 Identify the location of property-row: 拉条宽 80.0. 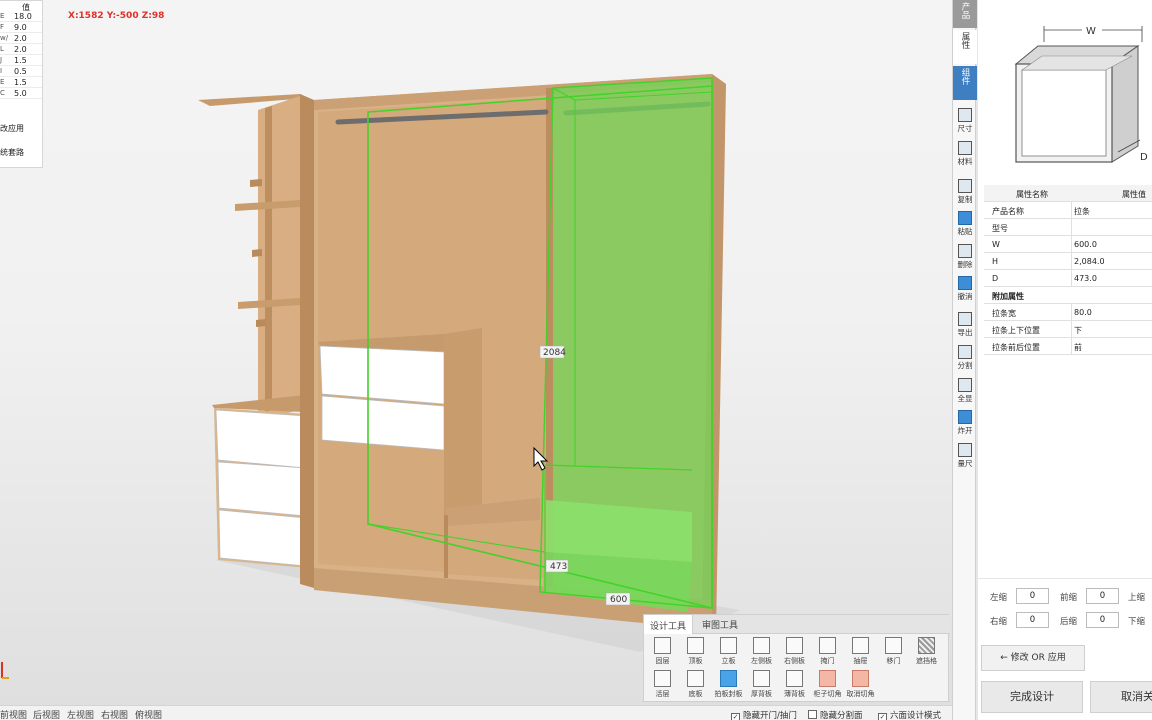
(1068, 312).